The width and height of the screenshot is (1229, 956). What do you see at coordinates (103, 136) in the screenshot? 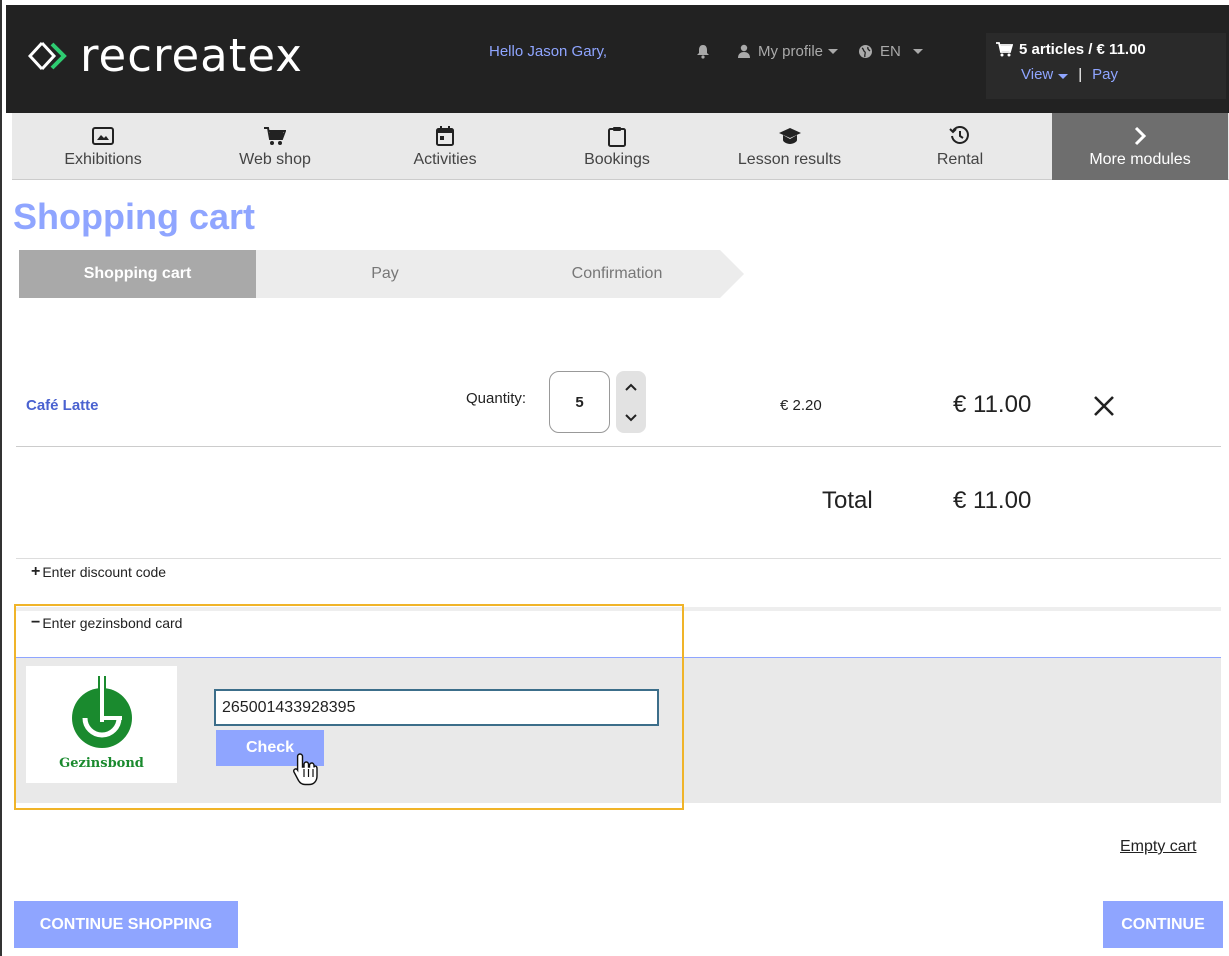
I see `image-icon` at bounding box center [103, 136].